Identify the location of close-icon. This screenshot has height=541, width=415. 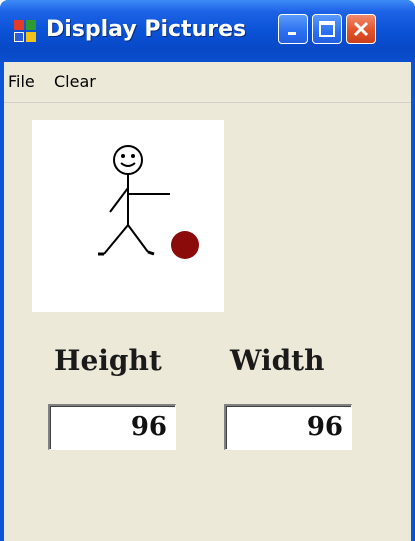
(361, 29).